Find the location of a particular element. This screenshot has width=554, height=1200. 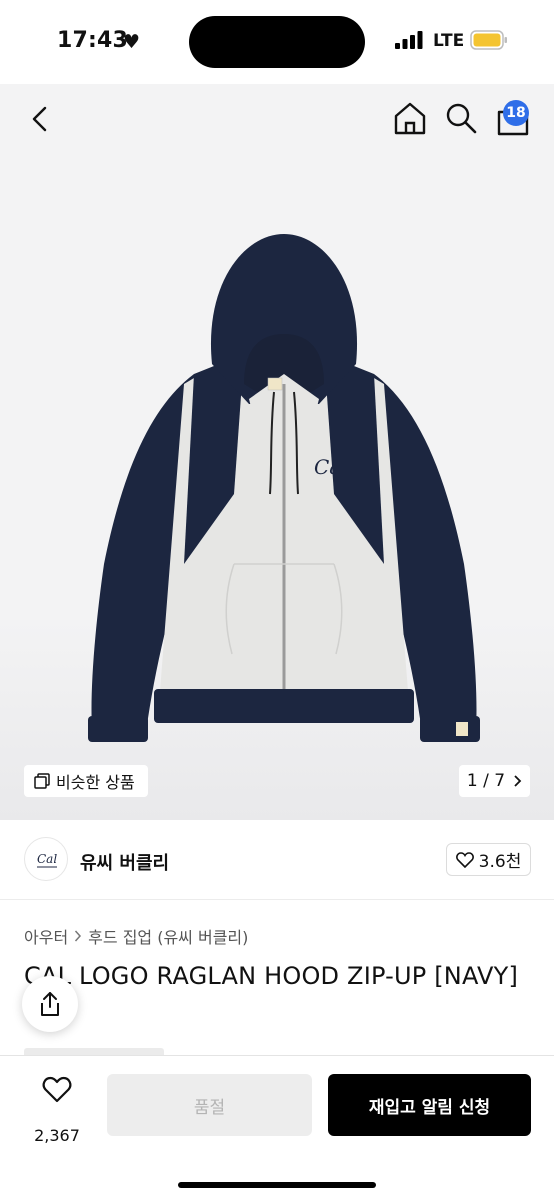

share-icon is located at coordinates (50, 1004).